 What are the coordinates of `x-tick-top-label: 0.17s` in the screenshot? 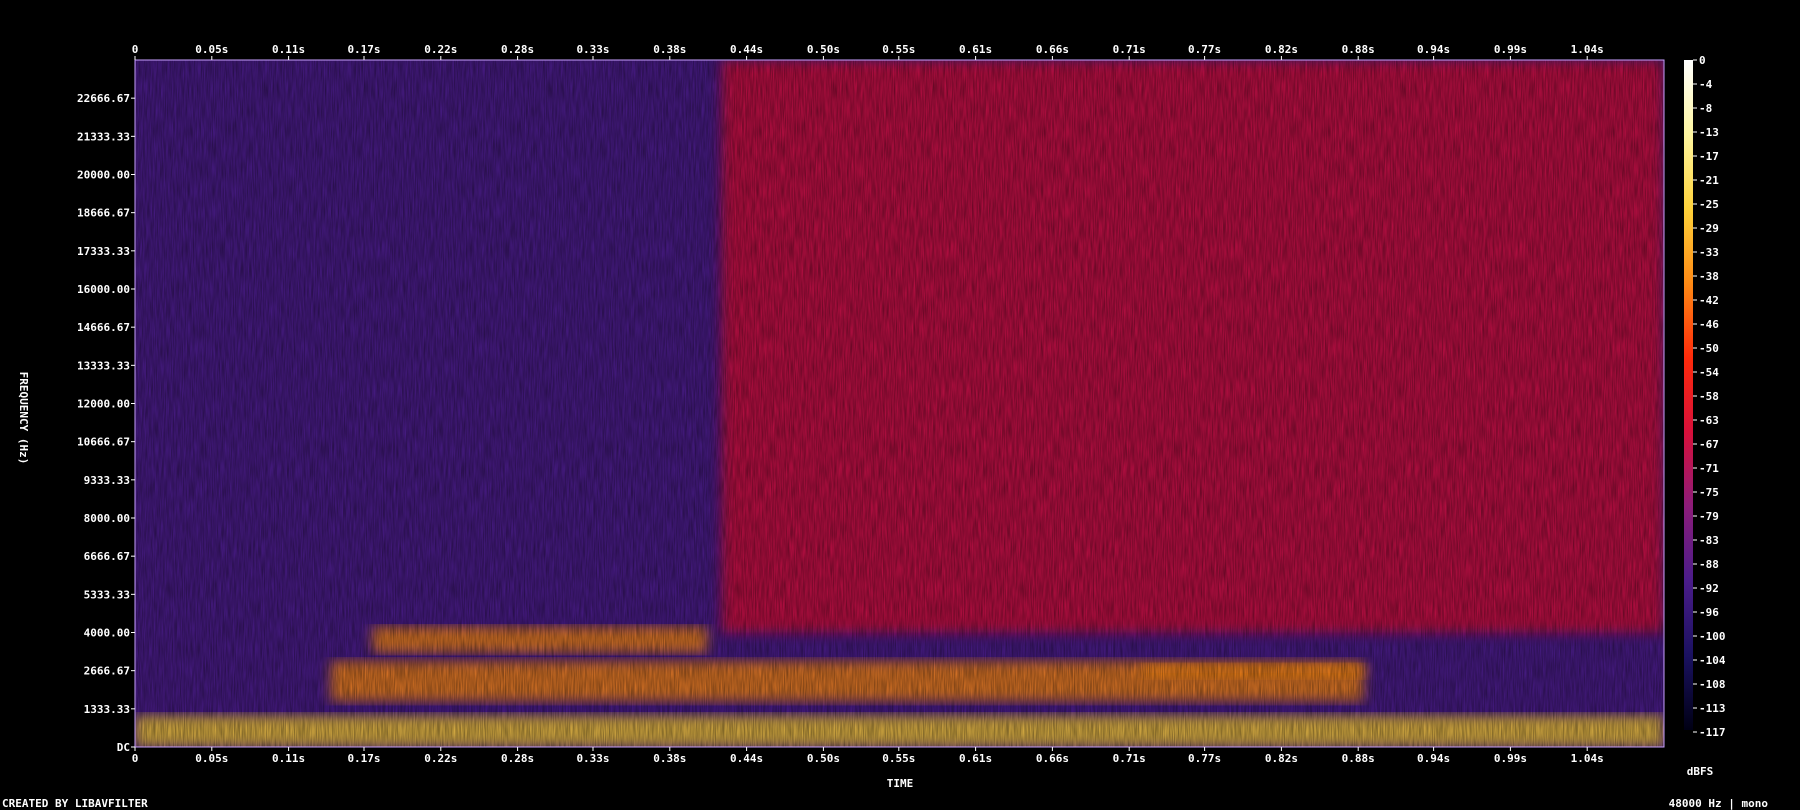 It's located at (363, 49).